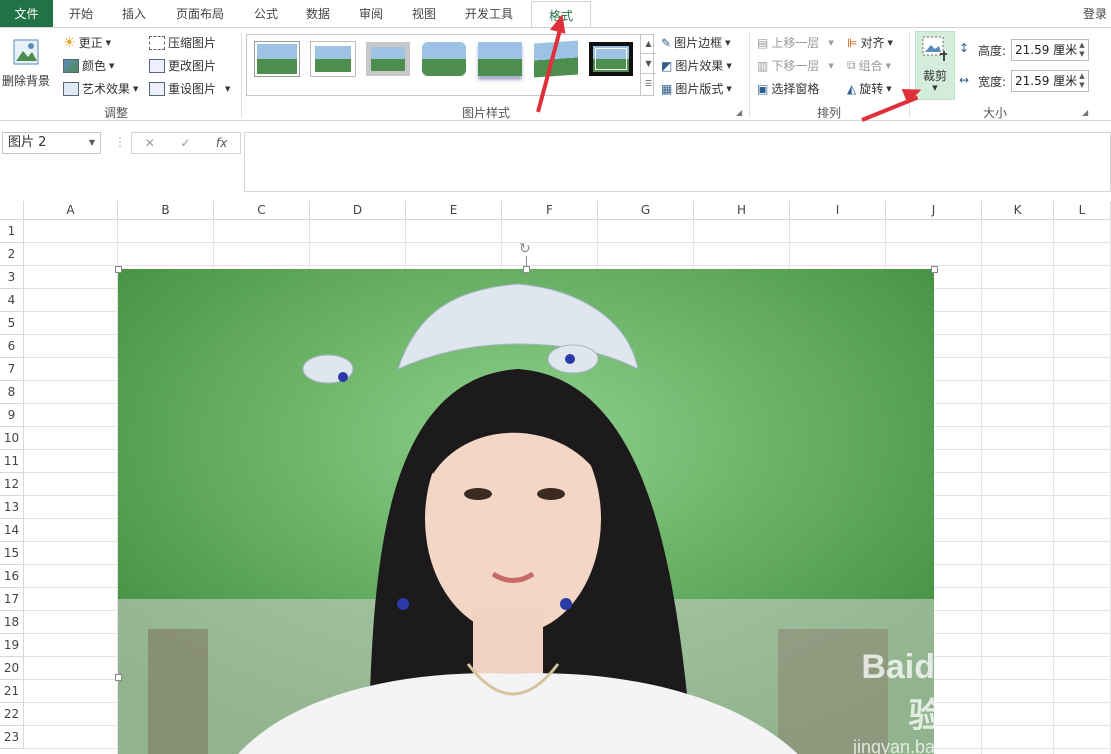  I want to click on row-header: 10, so click(12, 438).